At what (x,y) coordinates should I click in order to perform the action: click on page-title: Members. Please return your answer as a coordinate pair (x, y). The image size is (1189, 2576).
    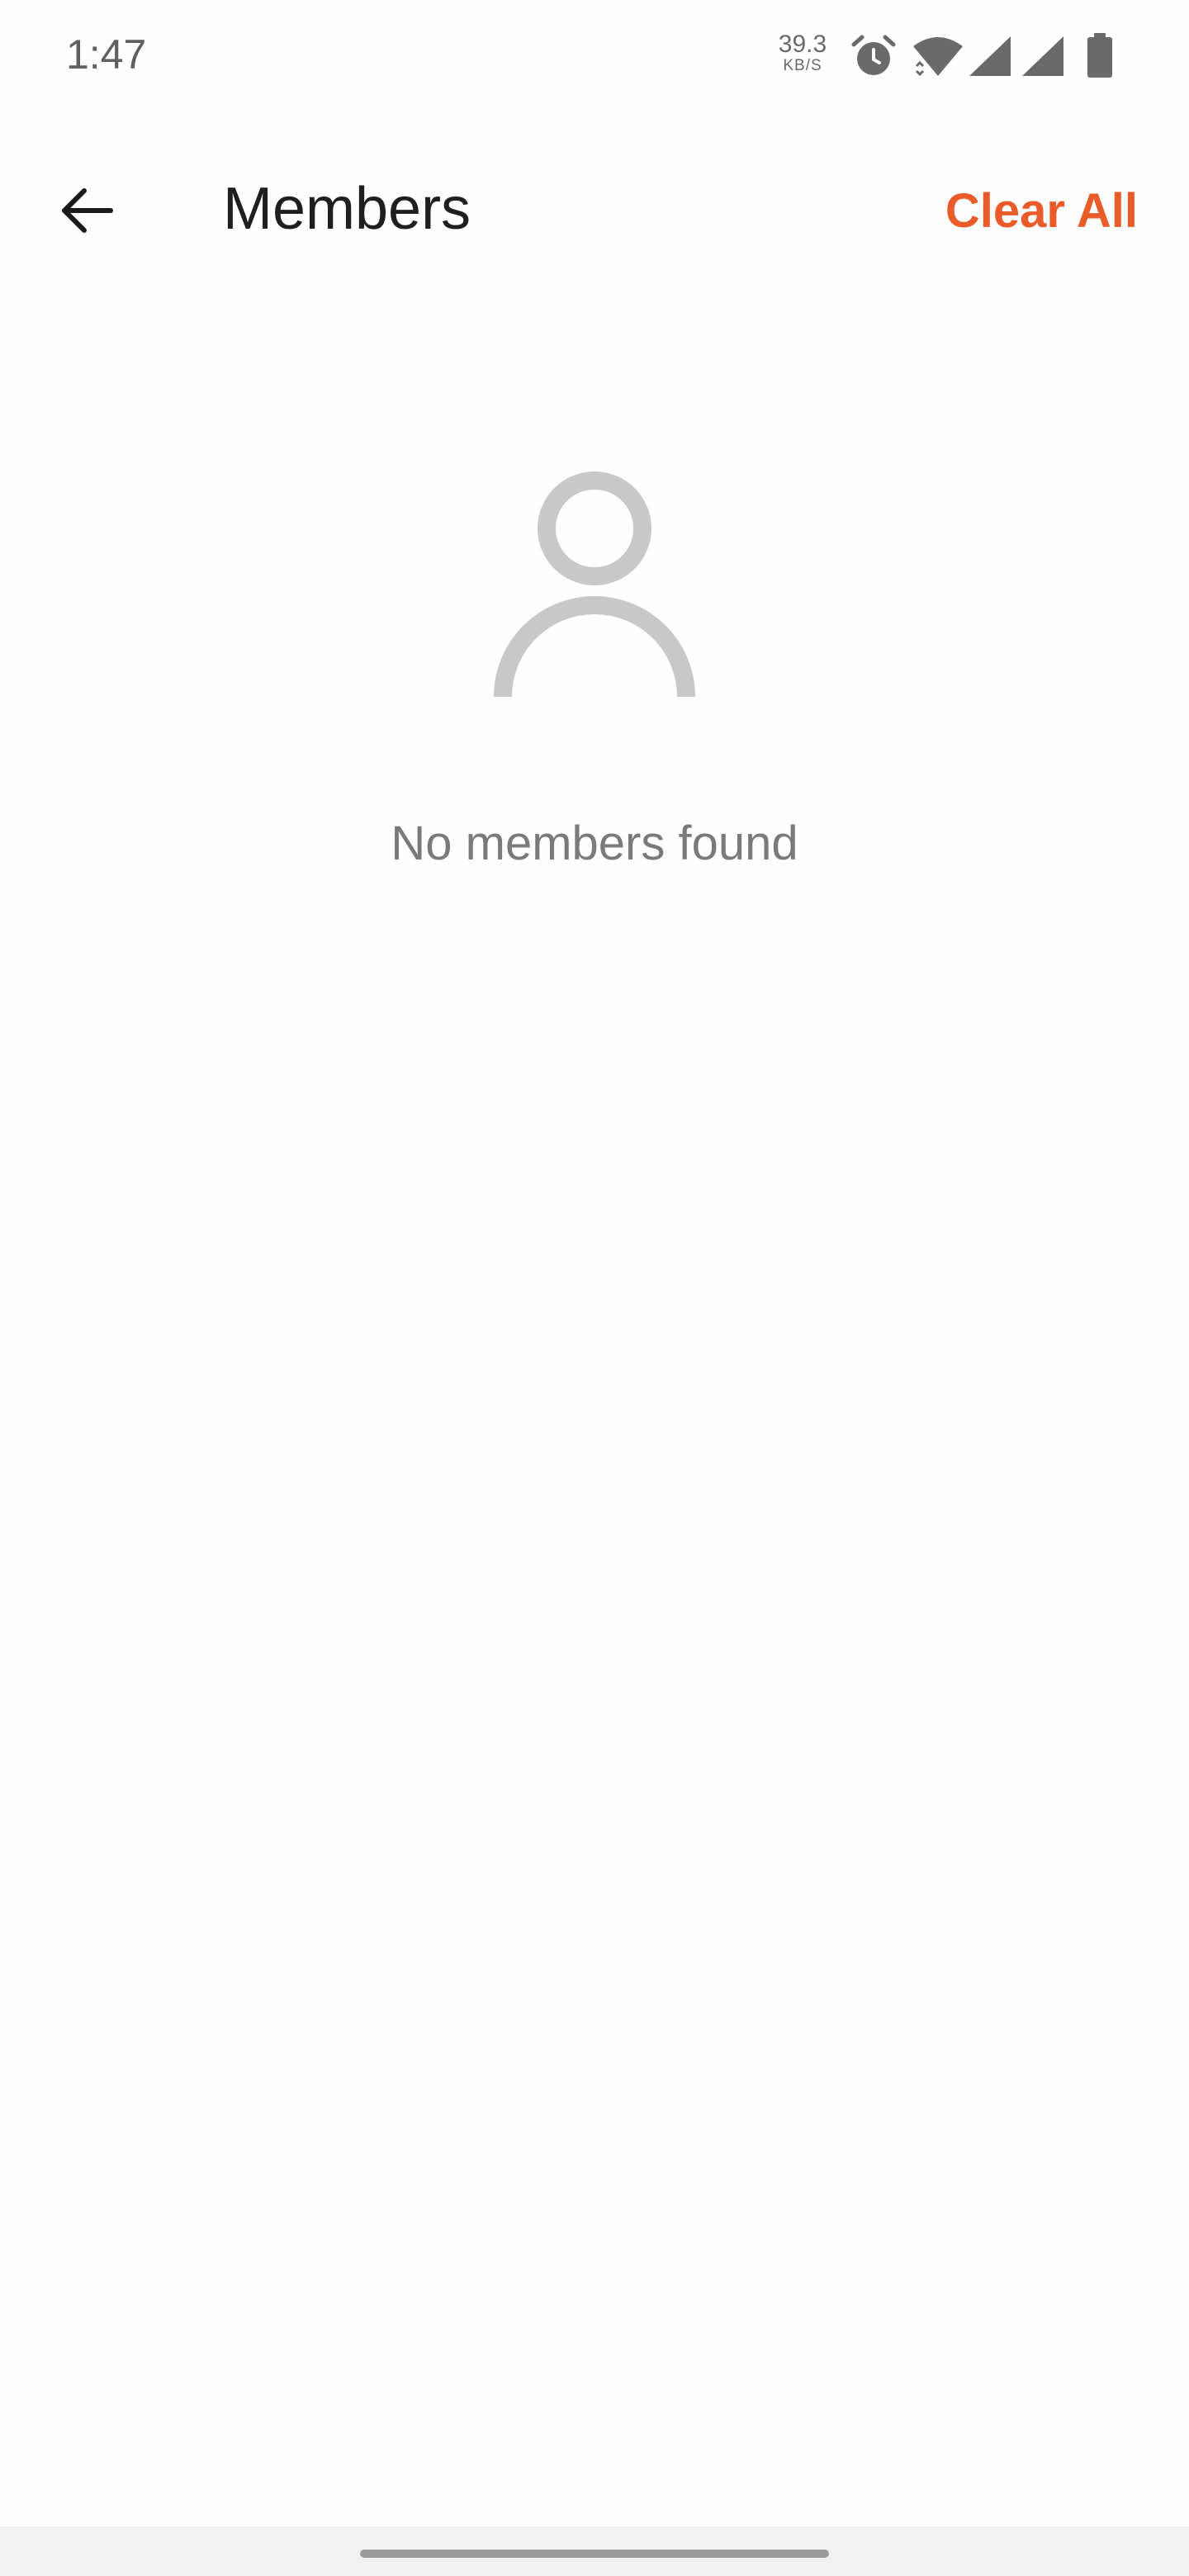
    Looking at the image, I should click on (347, 209).